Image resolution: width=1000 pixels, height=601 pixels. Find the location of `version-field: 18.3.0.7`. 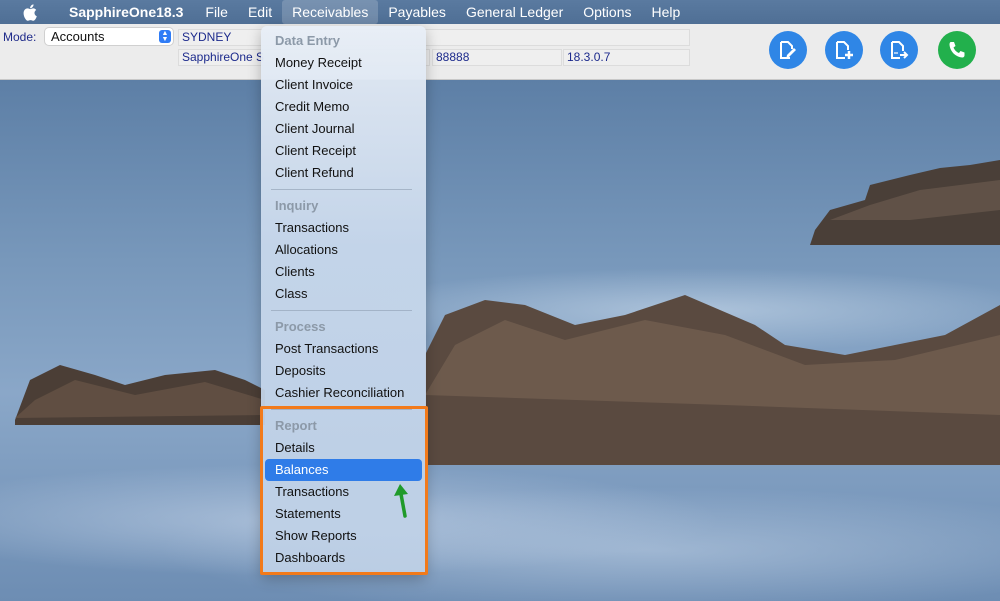

version-field: 18.3.0.7 is located at coordinates (626, 57).